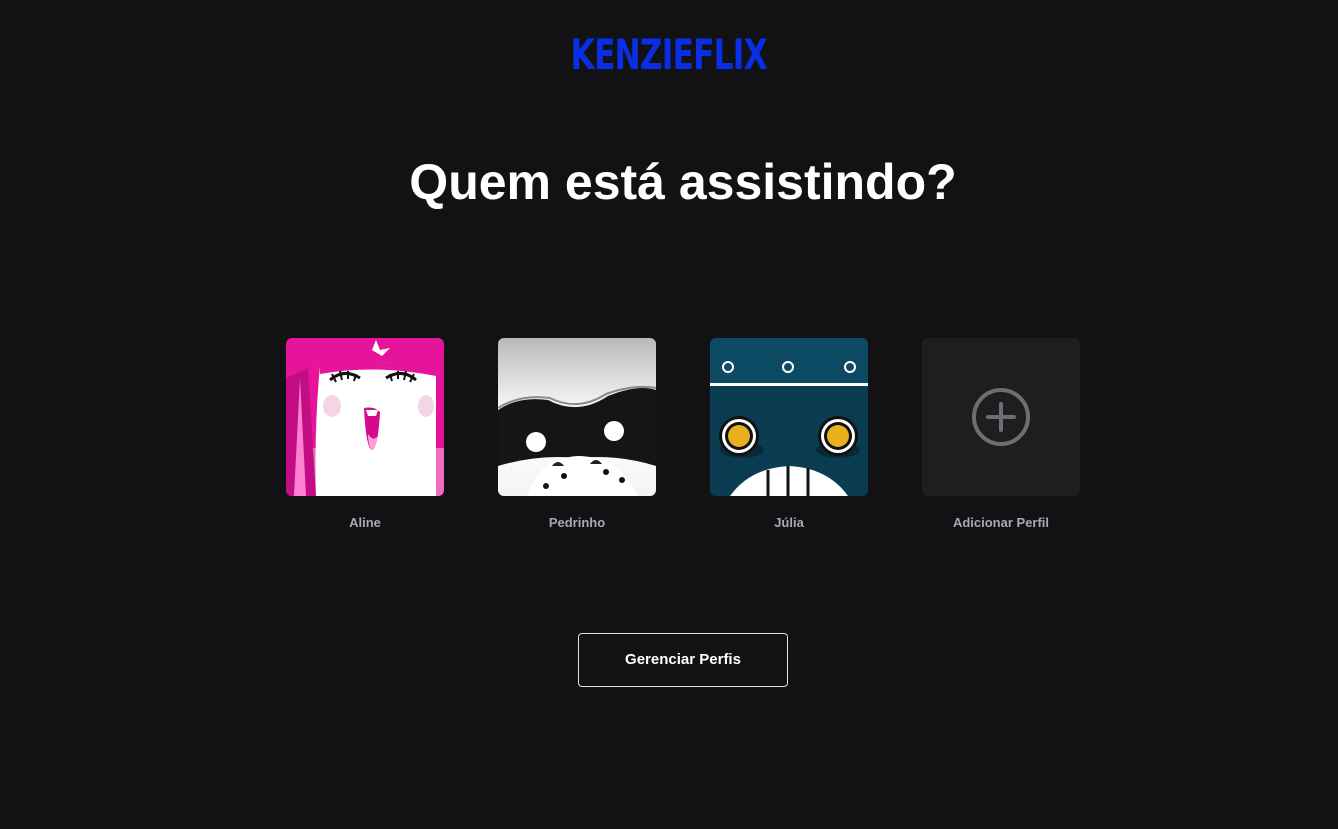 This screenshot has height=829, width=1338. Describe the element at coordinates (365, 522) in the screenshot. I see `profile-name: Aline` at that location.